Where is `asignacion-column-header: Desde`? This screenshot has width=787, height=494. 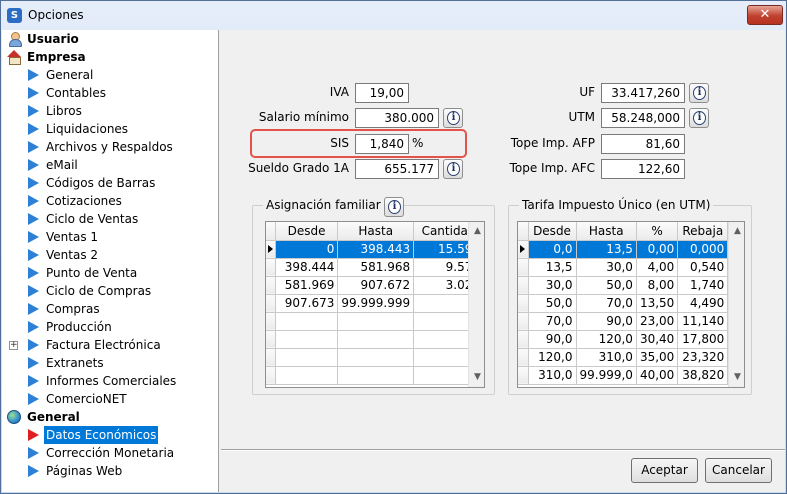
asignacion-column-header: Desde is located at coordinates (307, 231).